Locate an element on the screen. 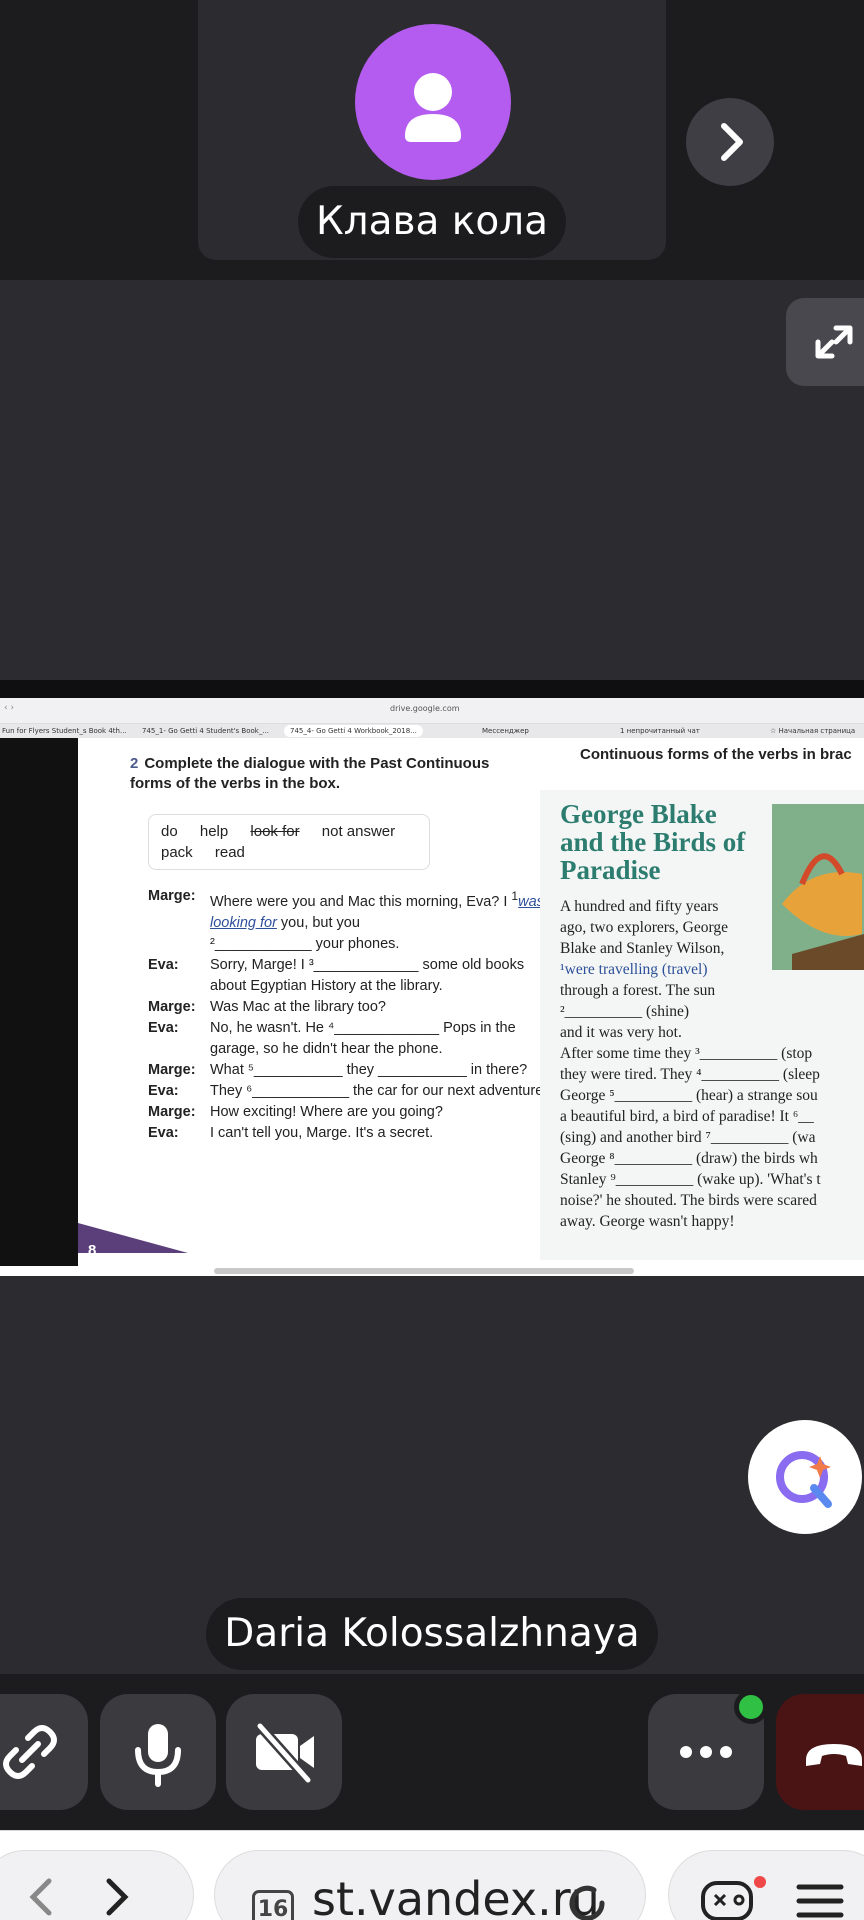  story-line: they were tired. They ⁴__________ (sleep is located at coordinates (690, 1074).